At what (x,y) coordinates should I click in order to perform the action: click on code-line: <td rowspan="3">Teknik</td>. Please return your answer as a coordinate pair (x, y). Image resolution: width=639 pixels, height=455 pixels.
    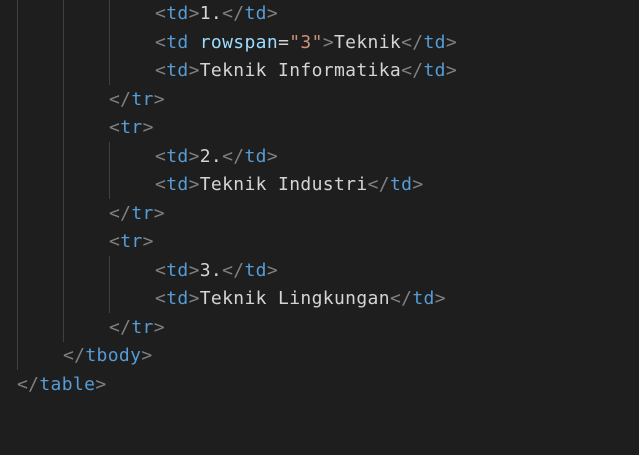
    Looking at the image, I should click on (306, 43).